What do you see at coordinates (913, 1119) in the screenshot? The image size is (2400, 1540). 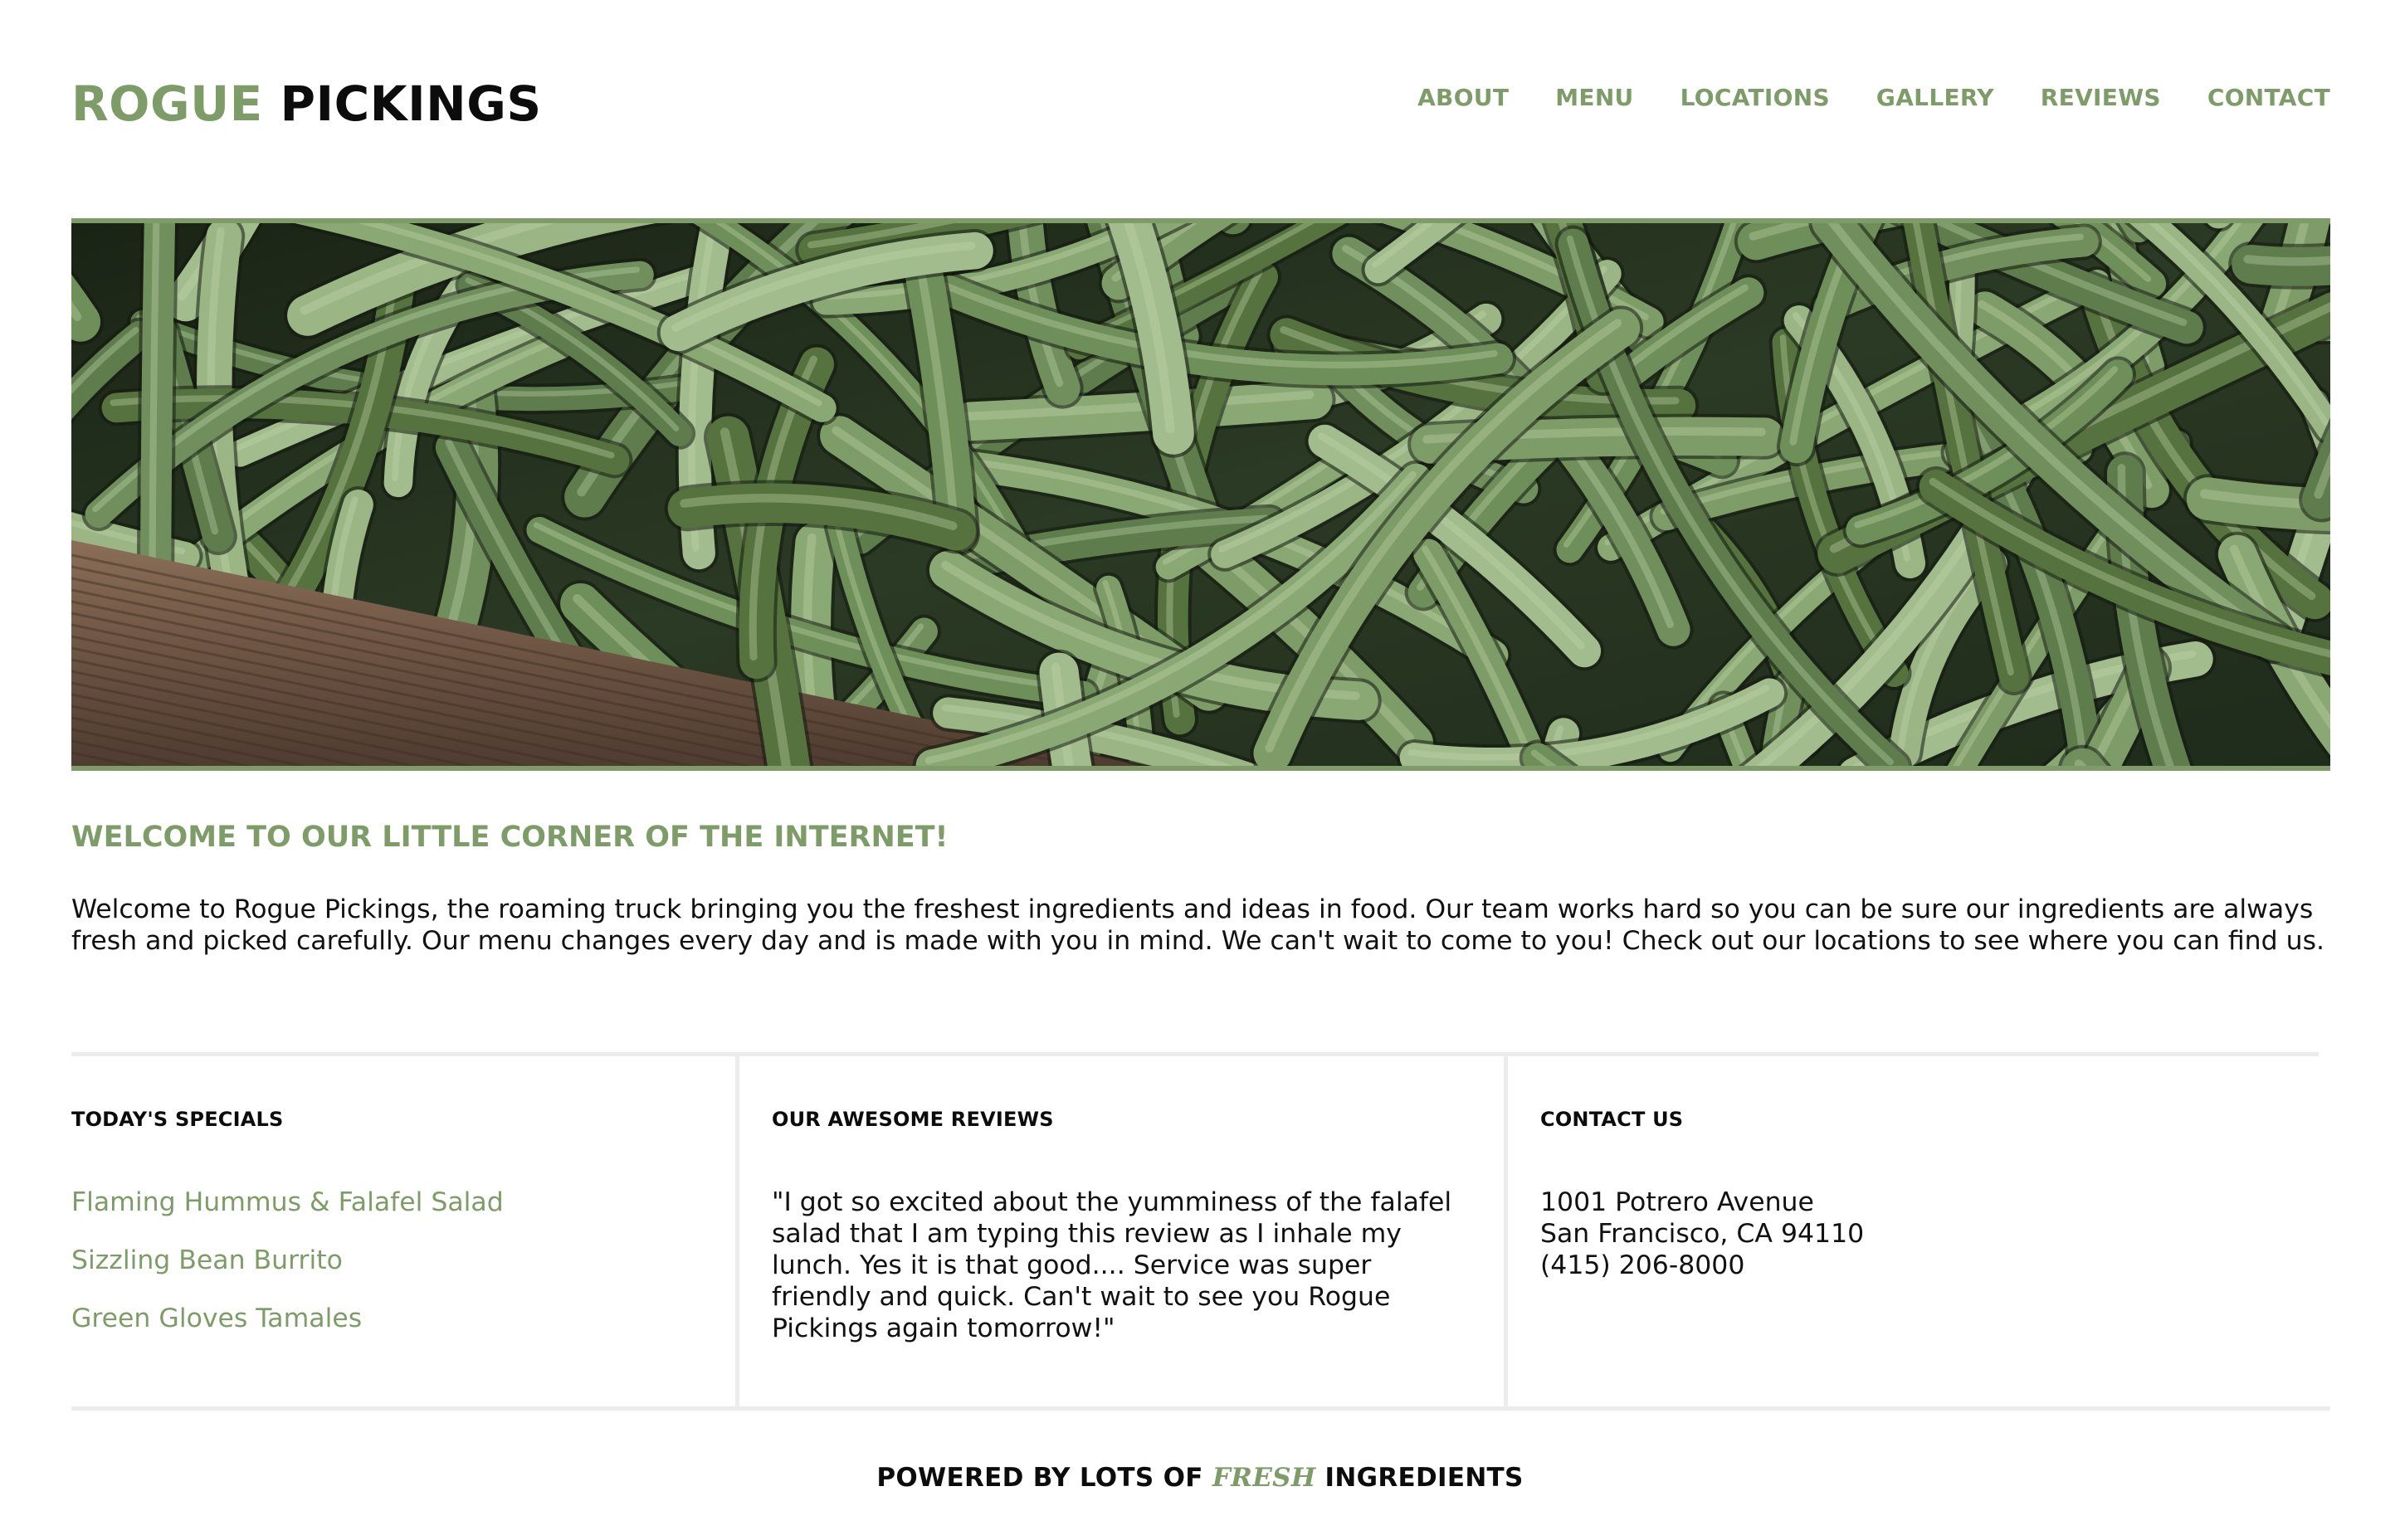 I see `reviews-heading: OUR AWESOME REVIEWS` at bounding box center [913, 1119].